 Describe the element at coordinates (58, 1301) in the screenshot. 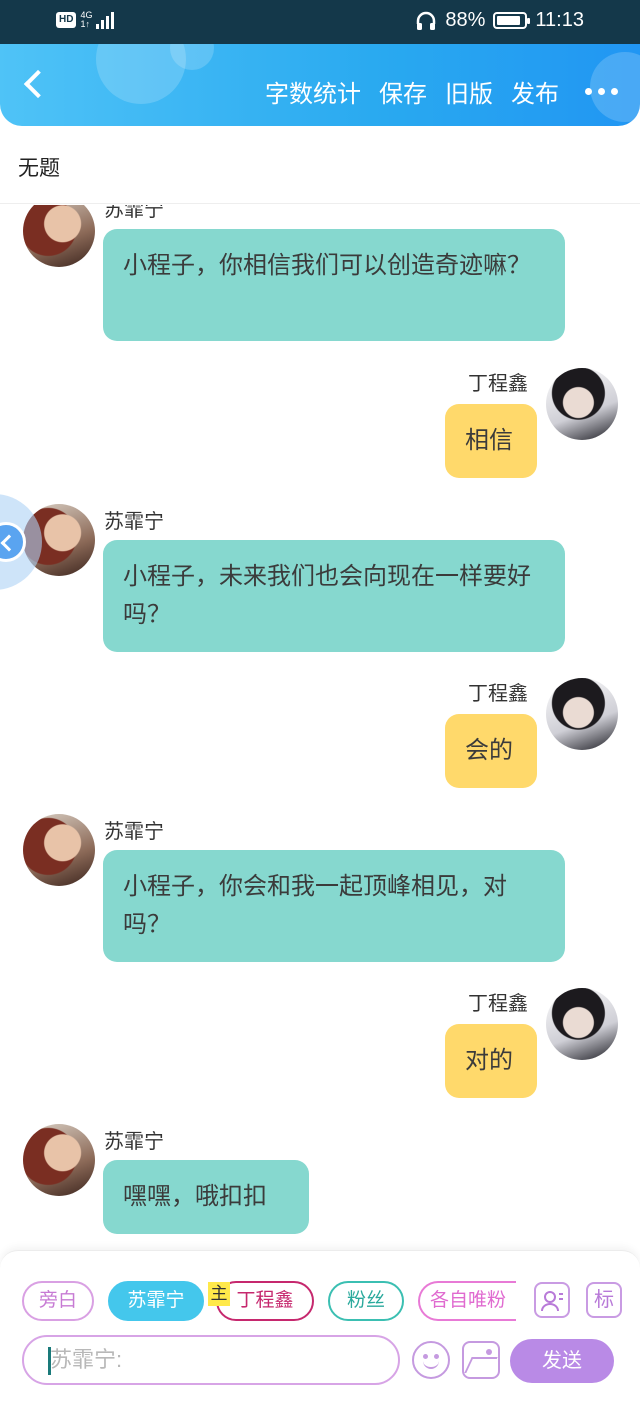

I see `role-chip-narrator: 旁白` at that location.